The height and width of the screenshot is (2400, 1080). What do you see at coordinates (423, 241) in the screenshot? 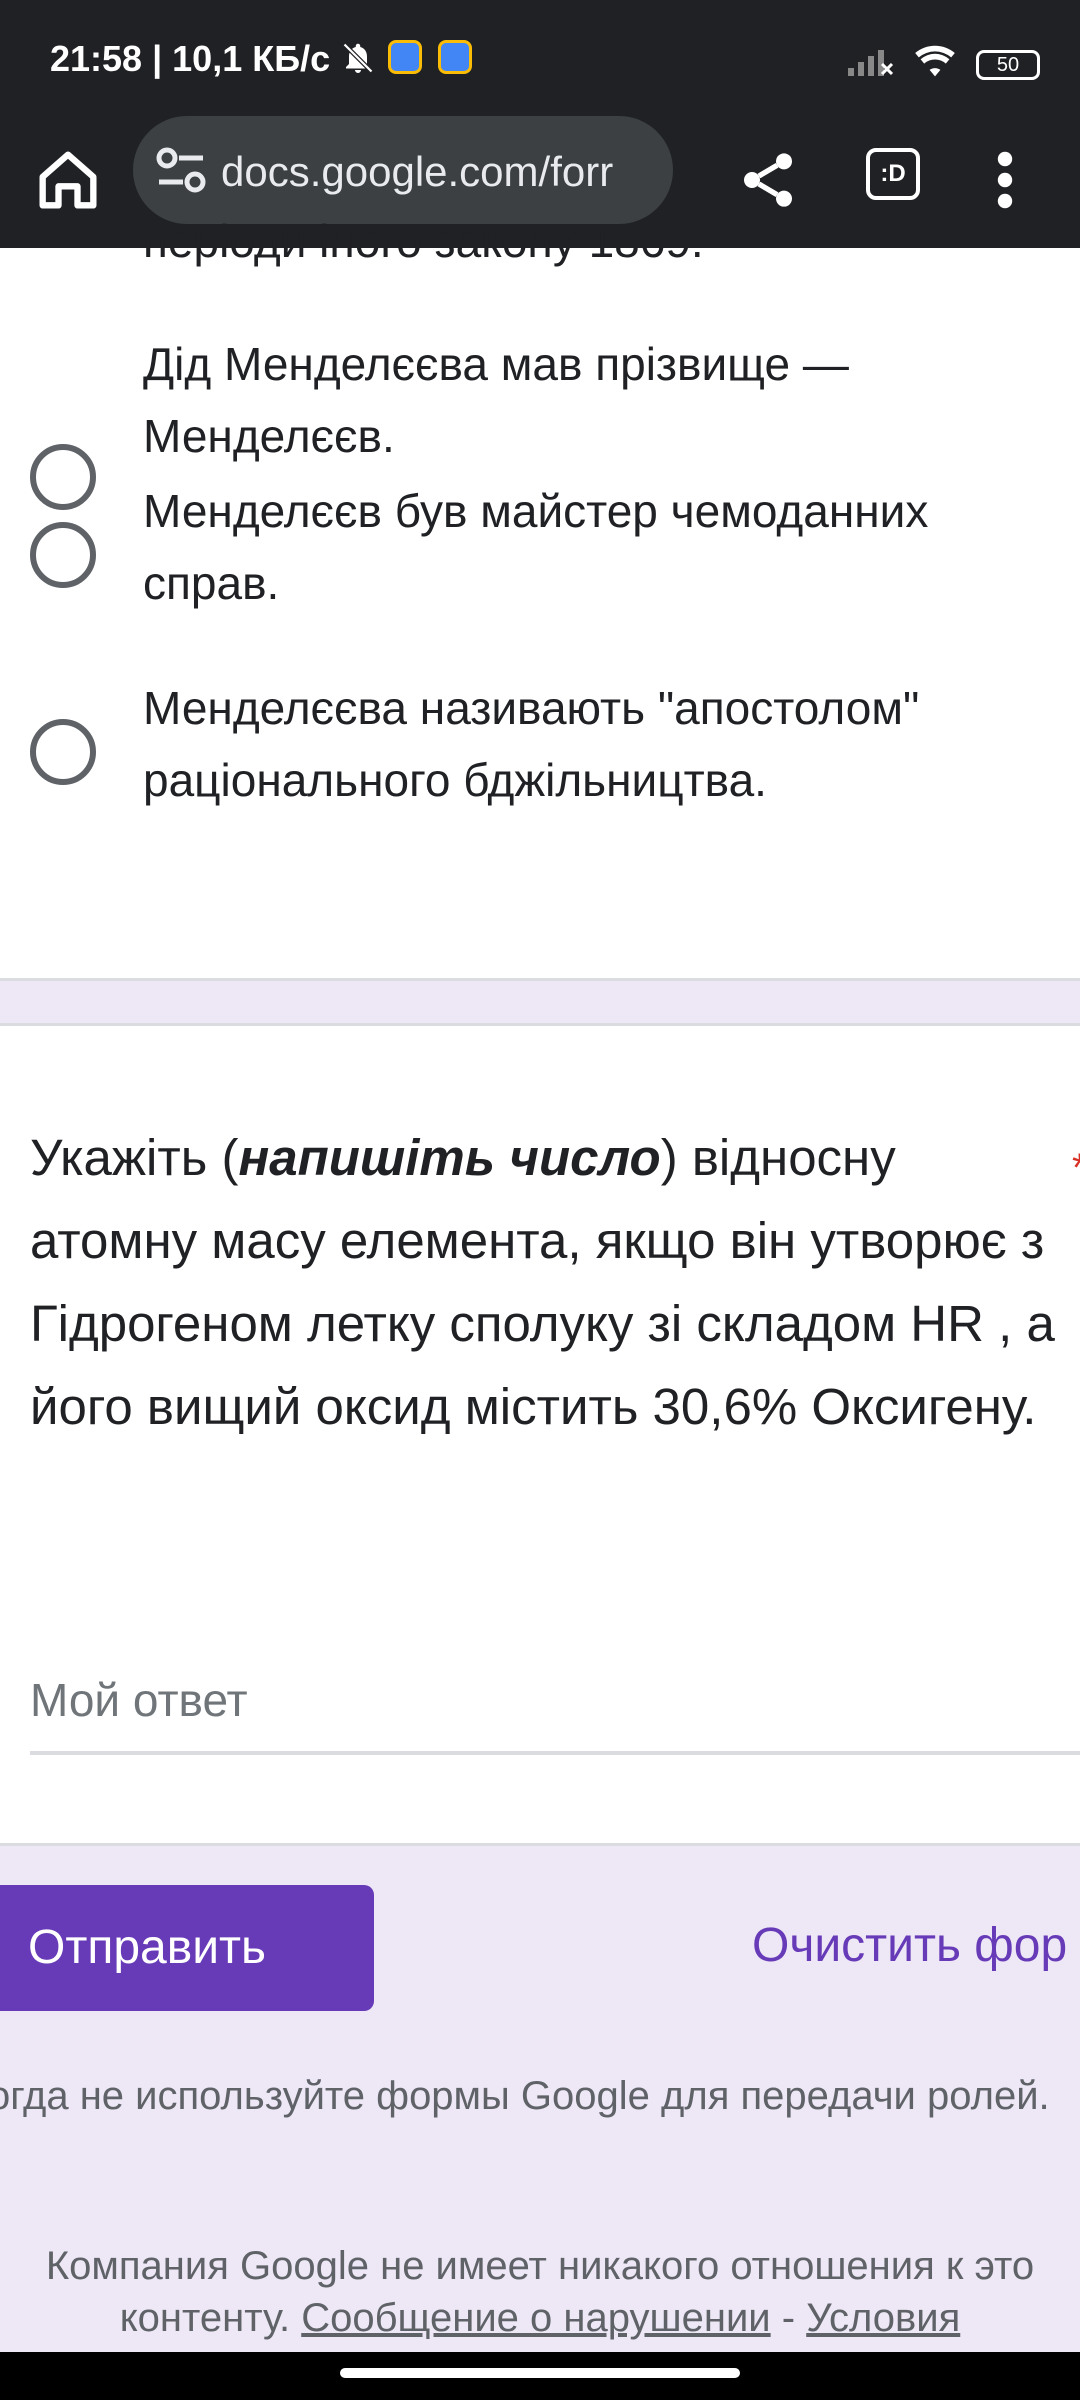
I see `option-label-partial: періоди іного закону 1869.` at bounding box center [423, 241].